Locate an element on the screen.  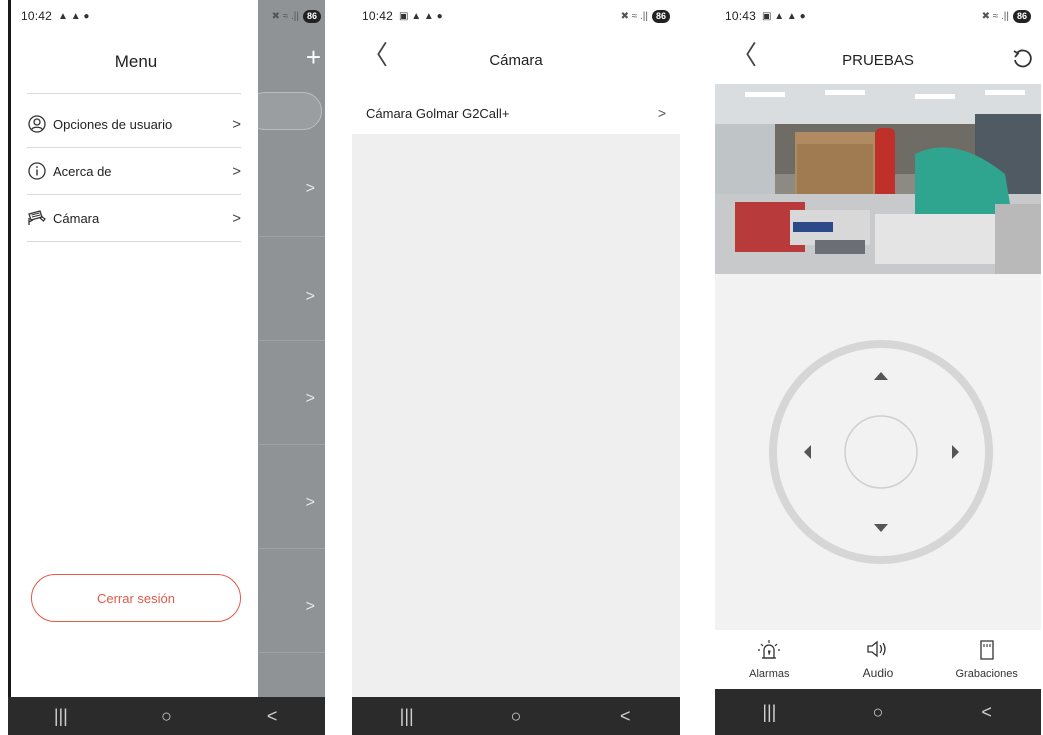
arrow-right-icon is located at coordinates (955, 452).